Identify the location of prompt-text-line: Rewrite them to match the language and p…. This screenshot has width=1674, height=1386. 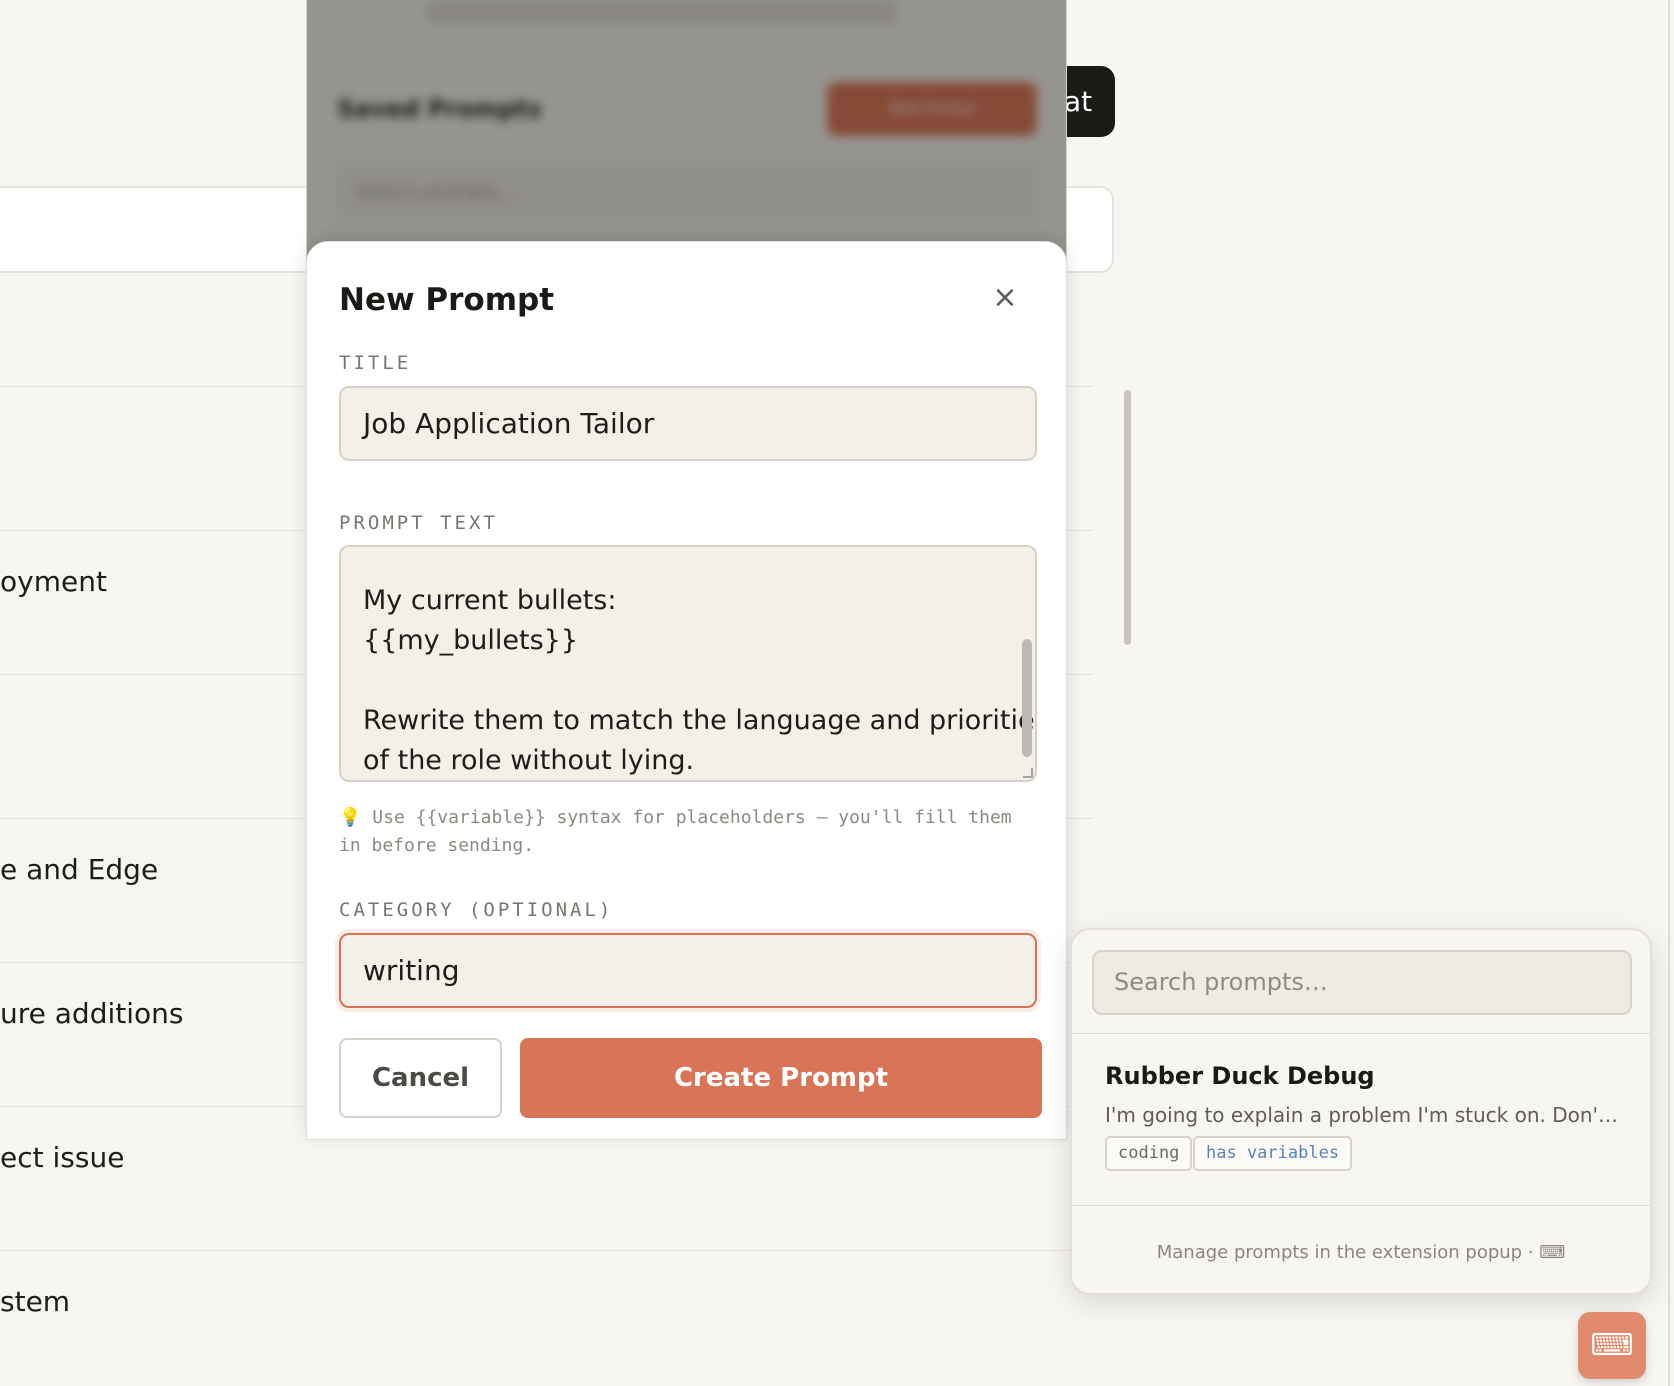
(700, 720).